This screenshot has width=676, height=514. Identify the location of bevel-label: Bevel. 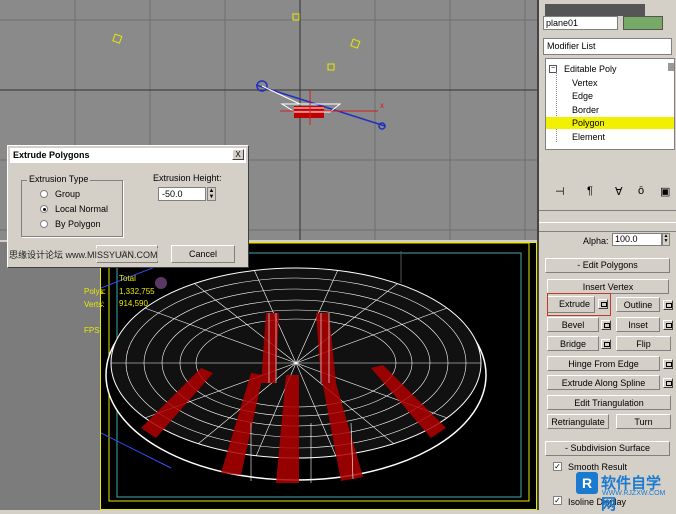
(573, 325).